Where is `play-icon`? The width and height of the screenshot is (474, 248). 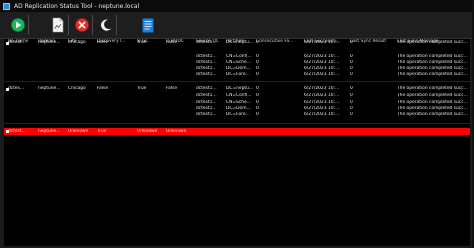
play-icon is located at coordinates (18, 25).